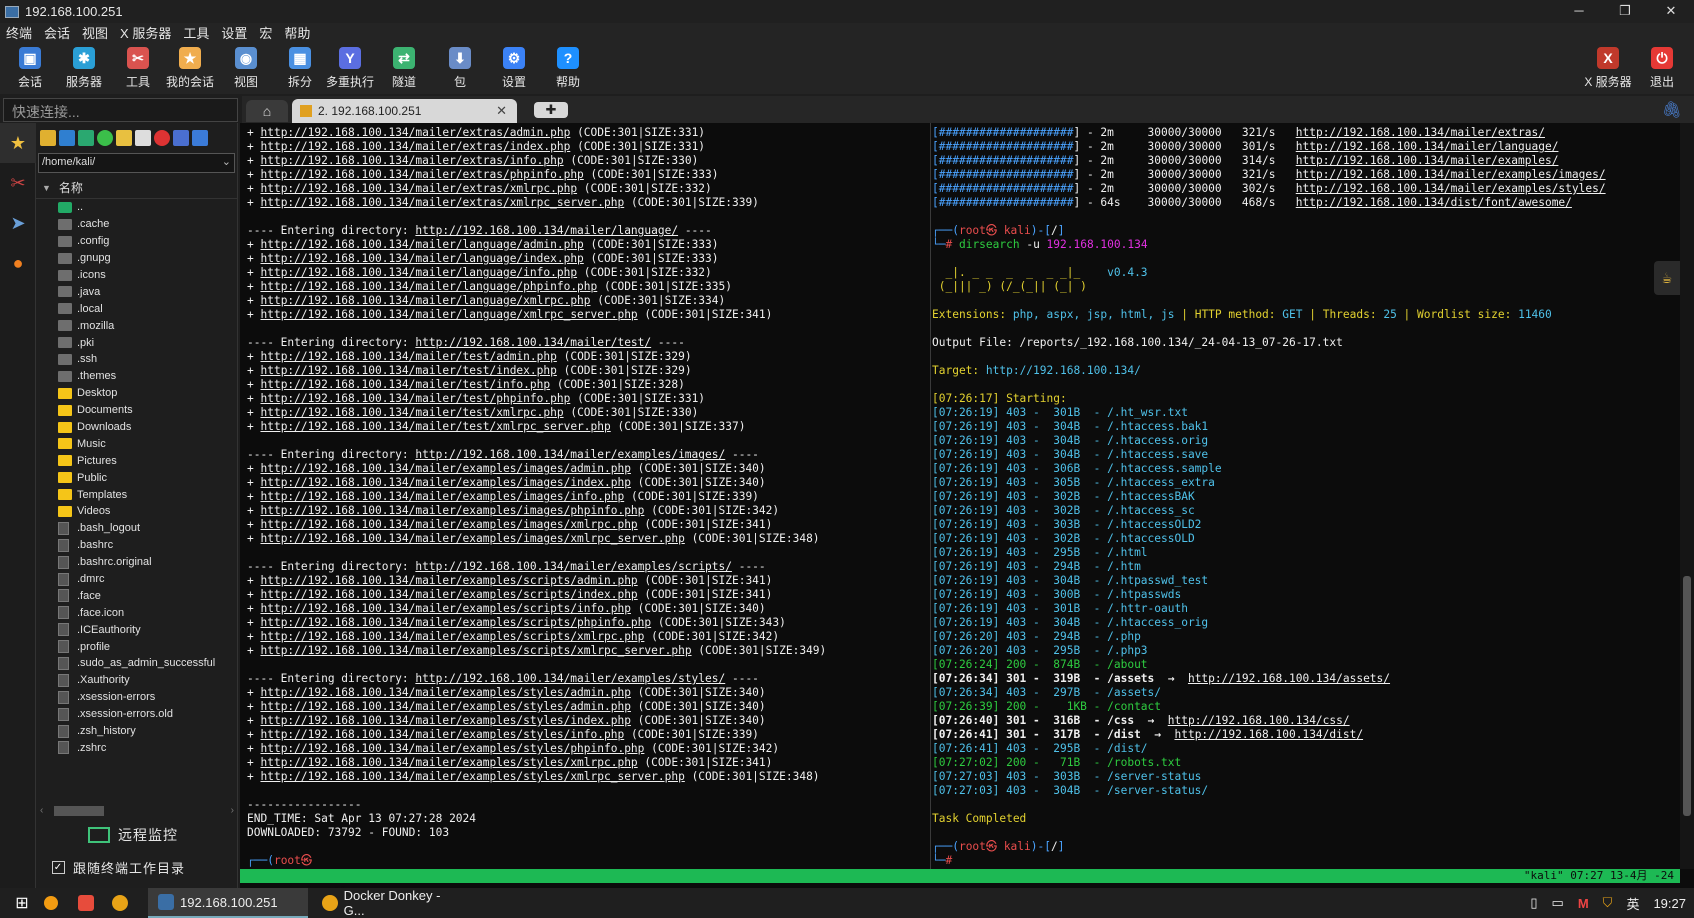 Image resolution: width=1694 pixels, height=918 pixels. I want to click on terminal-link: http://192.168.100.134/assets/, so click(1289, 678).